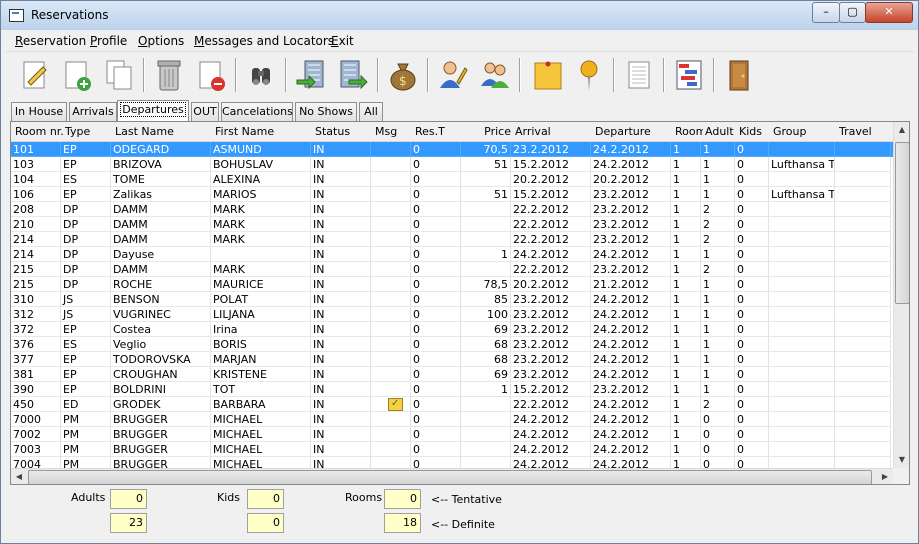  I want to click on tab-in-house: In House, so click(39, 111).